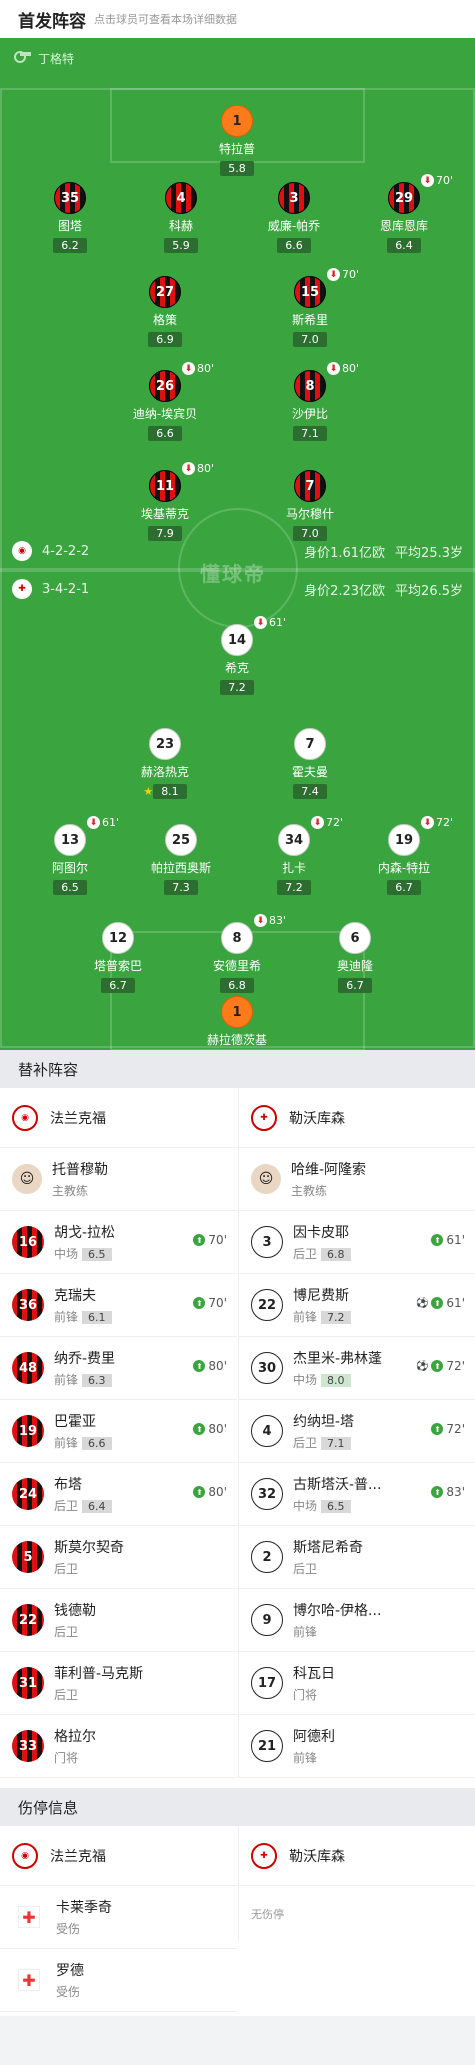 This screenshot has width=475, height=2065. Describe the element at coordinates (310, 307) in the screenshot. I see `home-player: 15 ⬇ 70' 斯希里 7.0` at that location.